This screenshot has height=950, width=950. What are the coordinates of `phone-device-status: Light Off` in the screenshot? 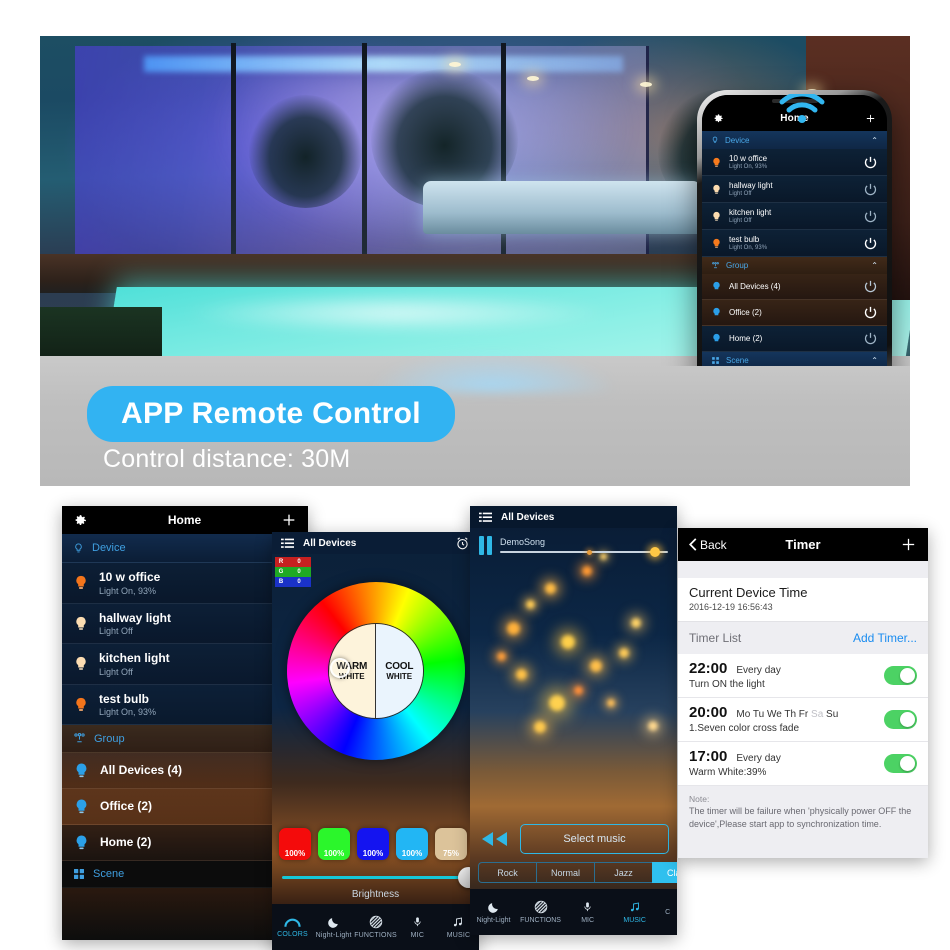 It's located at (740, 194).